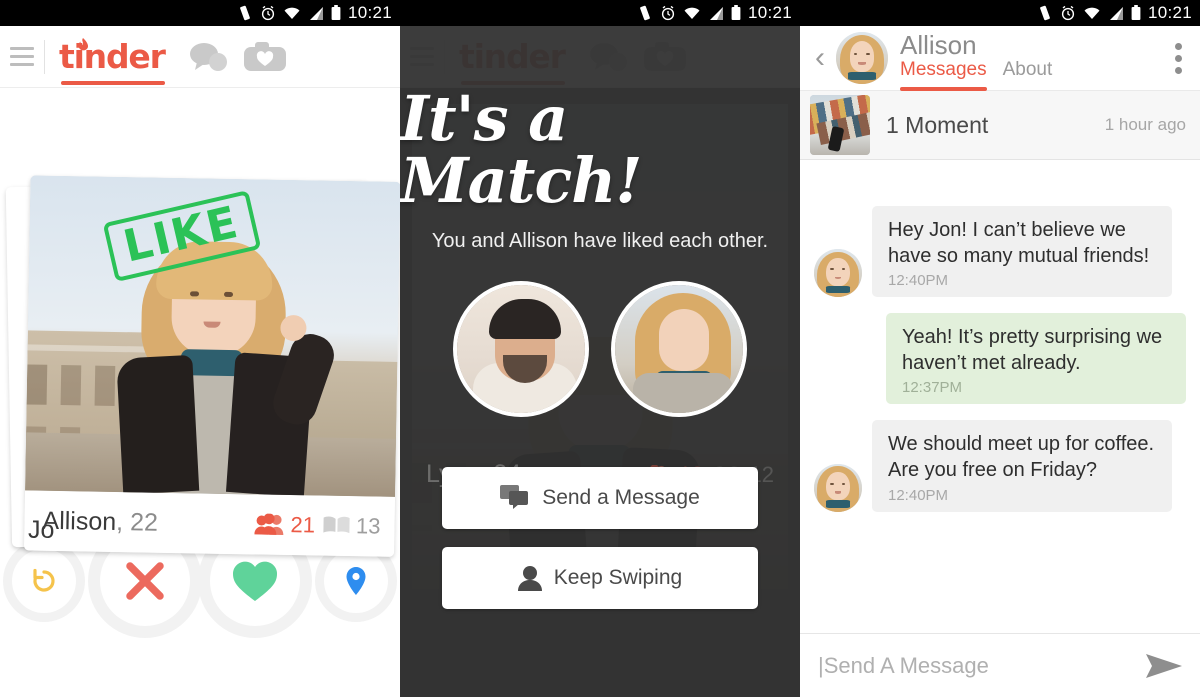 The height and width of the screenshot is (697, 1200). I want to click on back-chevron-icon: ‹, so click(820, 58).